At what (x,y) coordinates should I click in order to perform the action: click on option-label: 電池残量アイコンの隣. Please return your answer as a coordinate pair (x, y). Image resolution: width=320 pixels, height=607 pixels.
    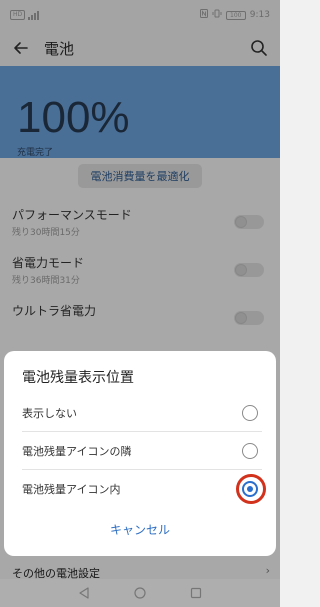
    Looking at the image, I should click on (77, 451).